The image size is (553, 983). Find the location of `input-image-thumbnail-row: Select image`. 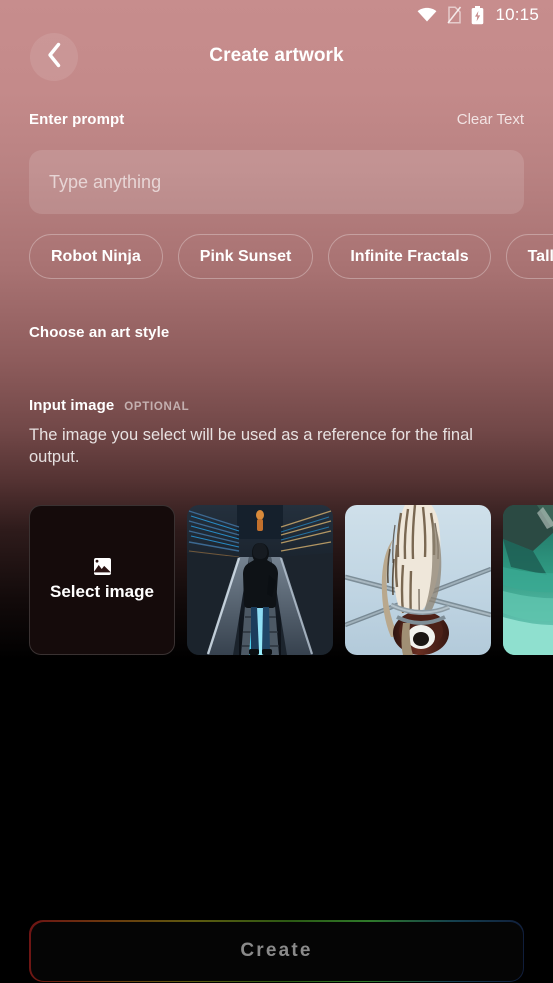

input-image-thumbnail-row: Select image is located at coordinates (291, 580).